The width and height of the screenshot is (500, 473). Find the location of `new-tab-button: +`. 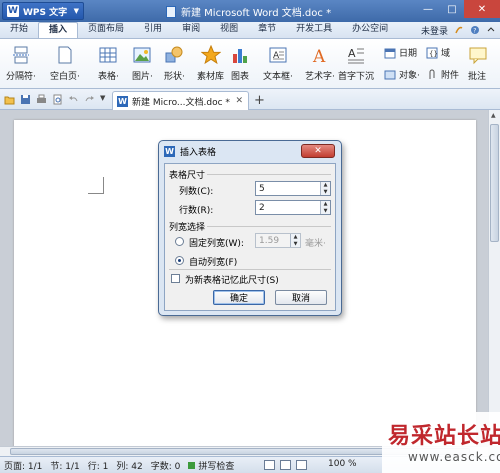

new-tab-button: + is located at coordinates (259, 100).